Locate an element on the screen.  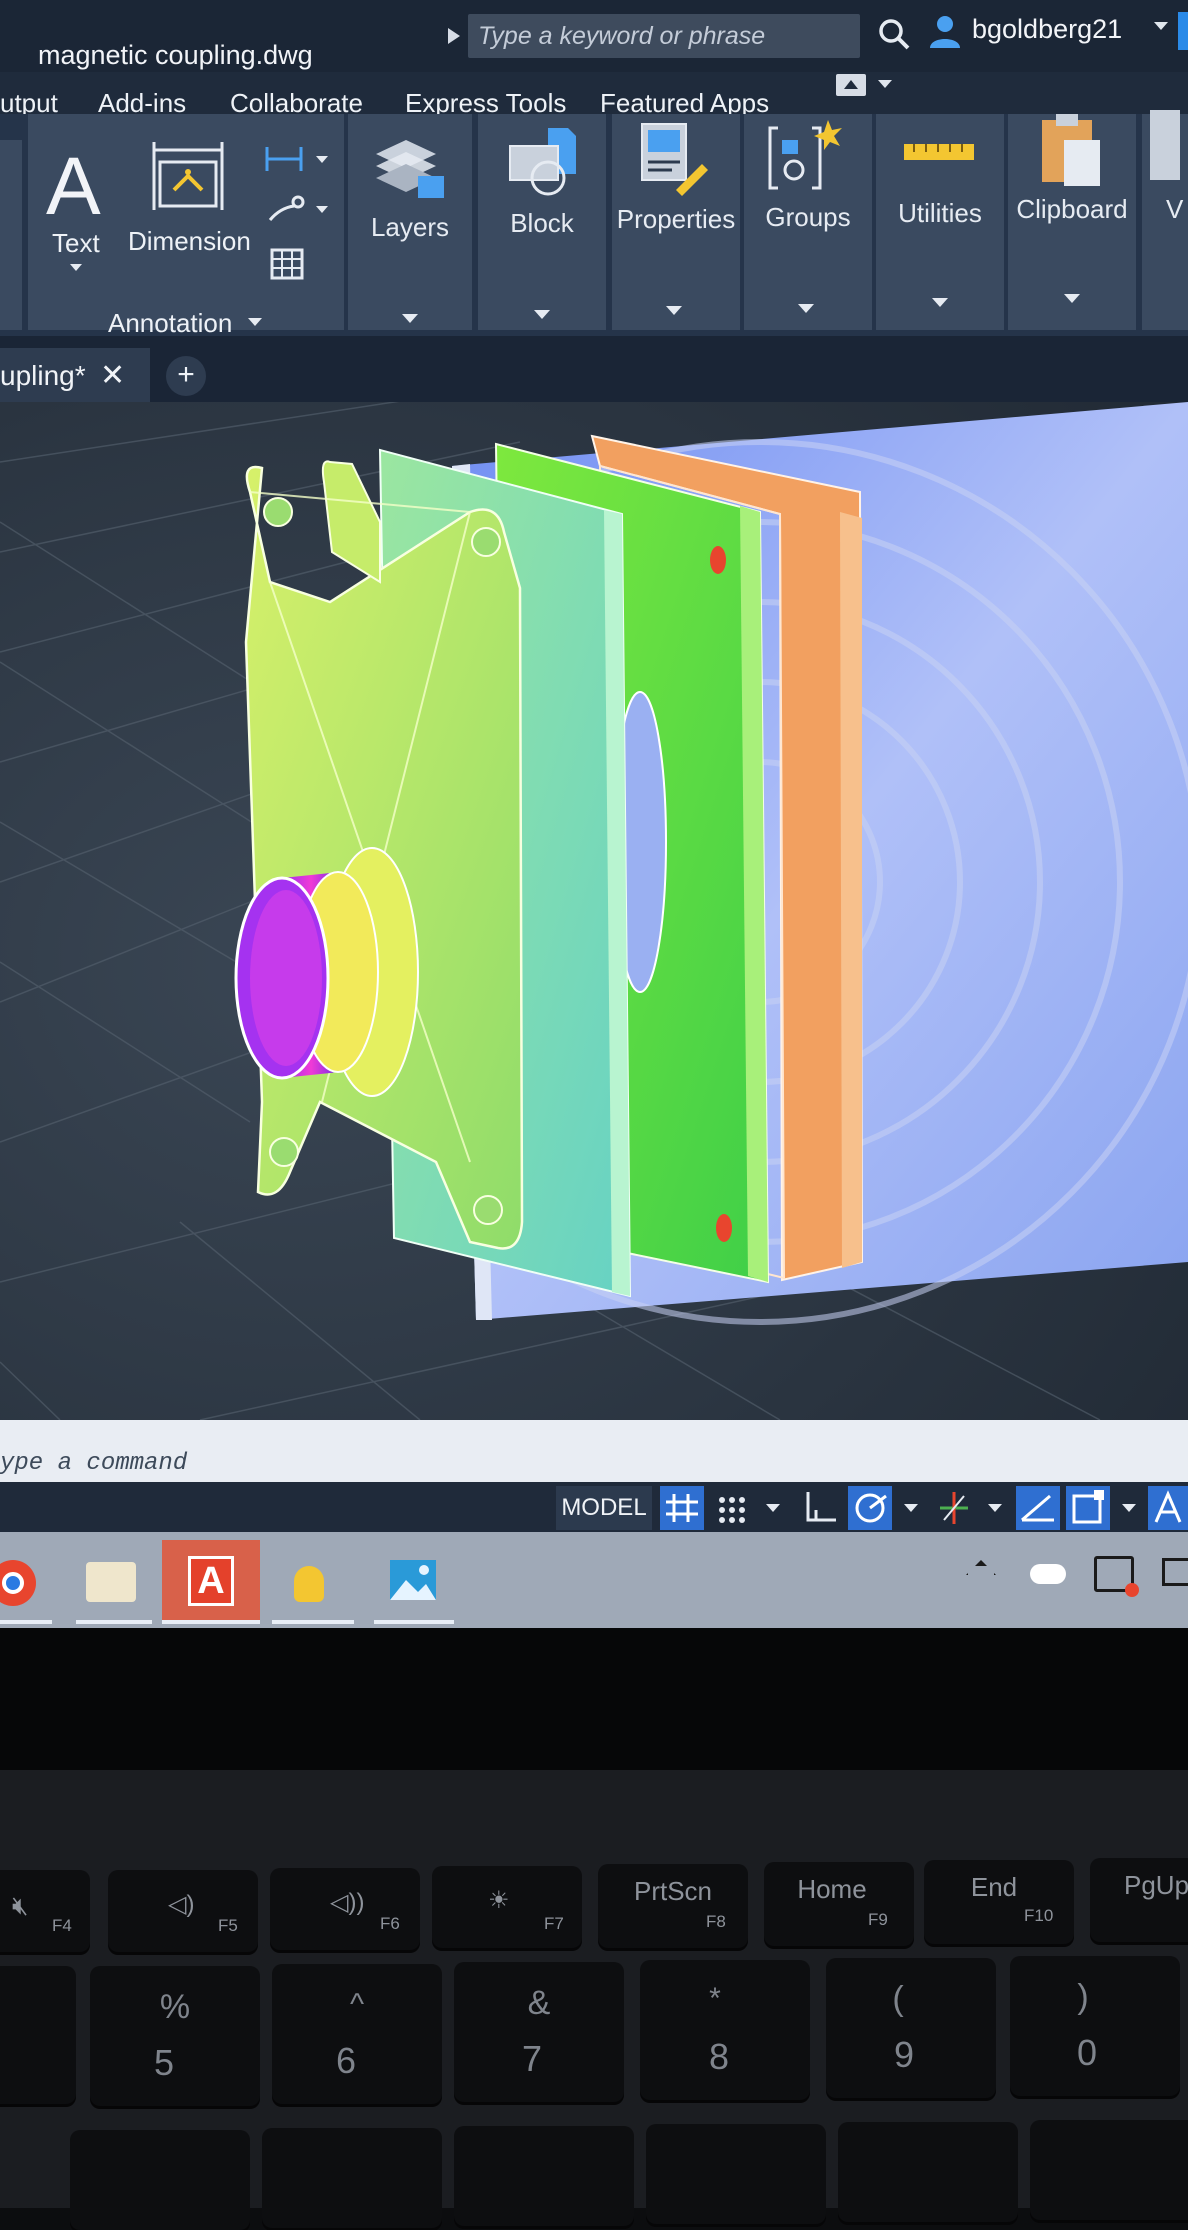
model-space-button: MODEL is located at coordinates (604, 1508).